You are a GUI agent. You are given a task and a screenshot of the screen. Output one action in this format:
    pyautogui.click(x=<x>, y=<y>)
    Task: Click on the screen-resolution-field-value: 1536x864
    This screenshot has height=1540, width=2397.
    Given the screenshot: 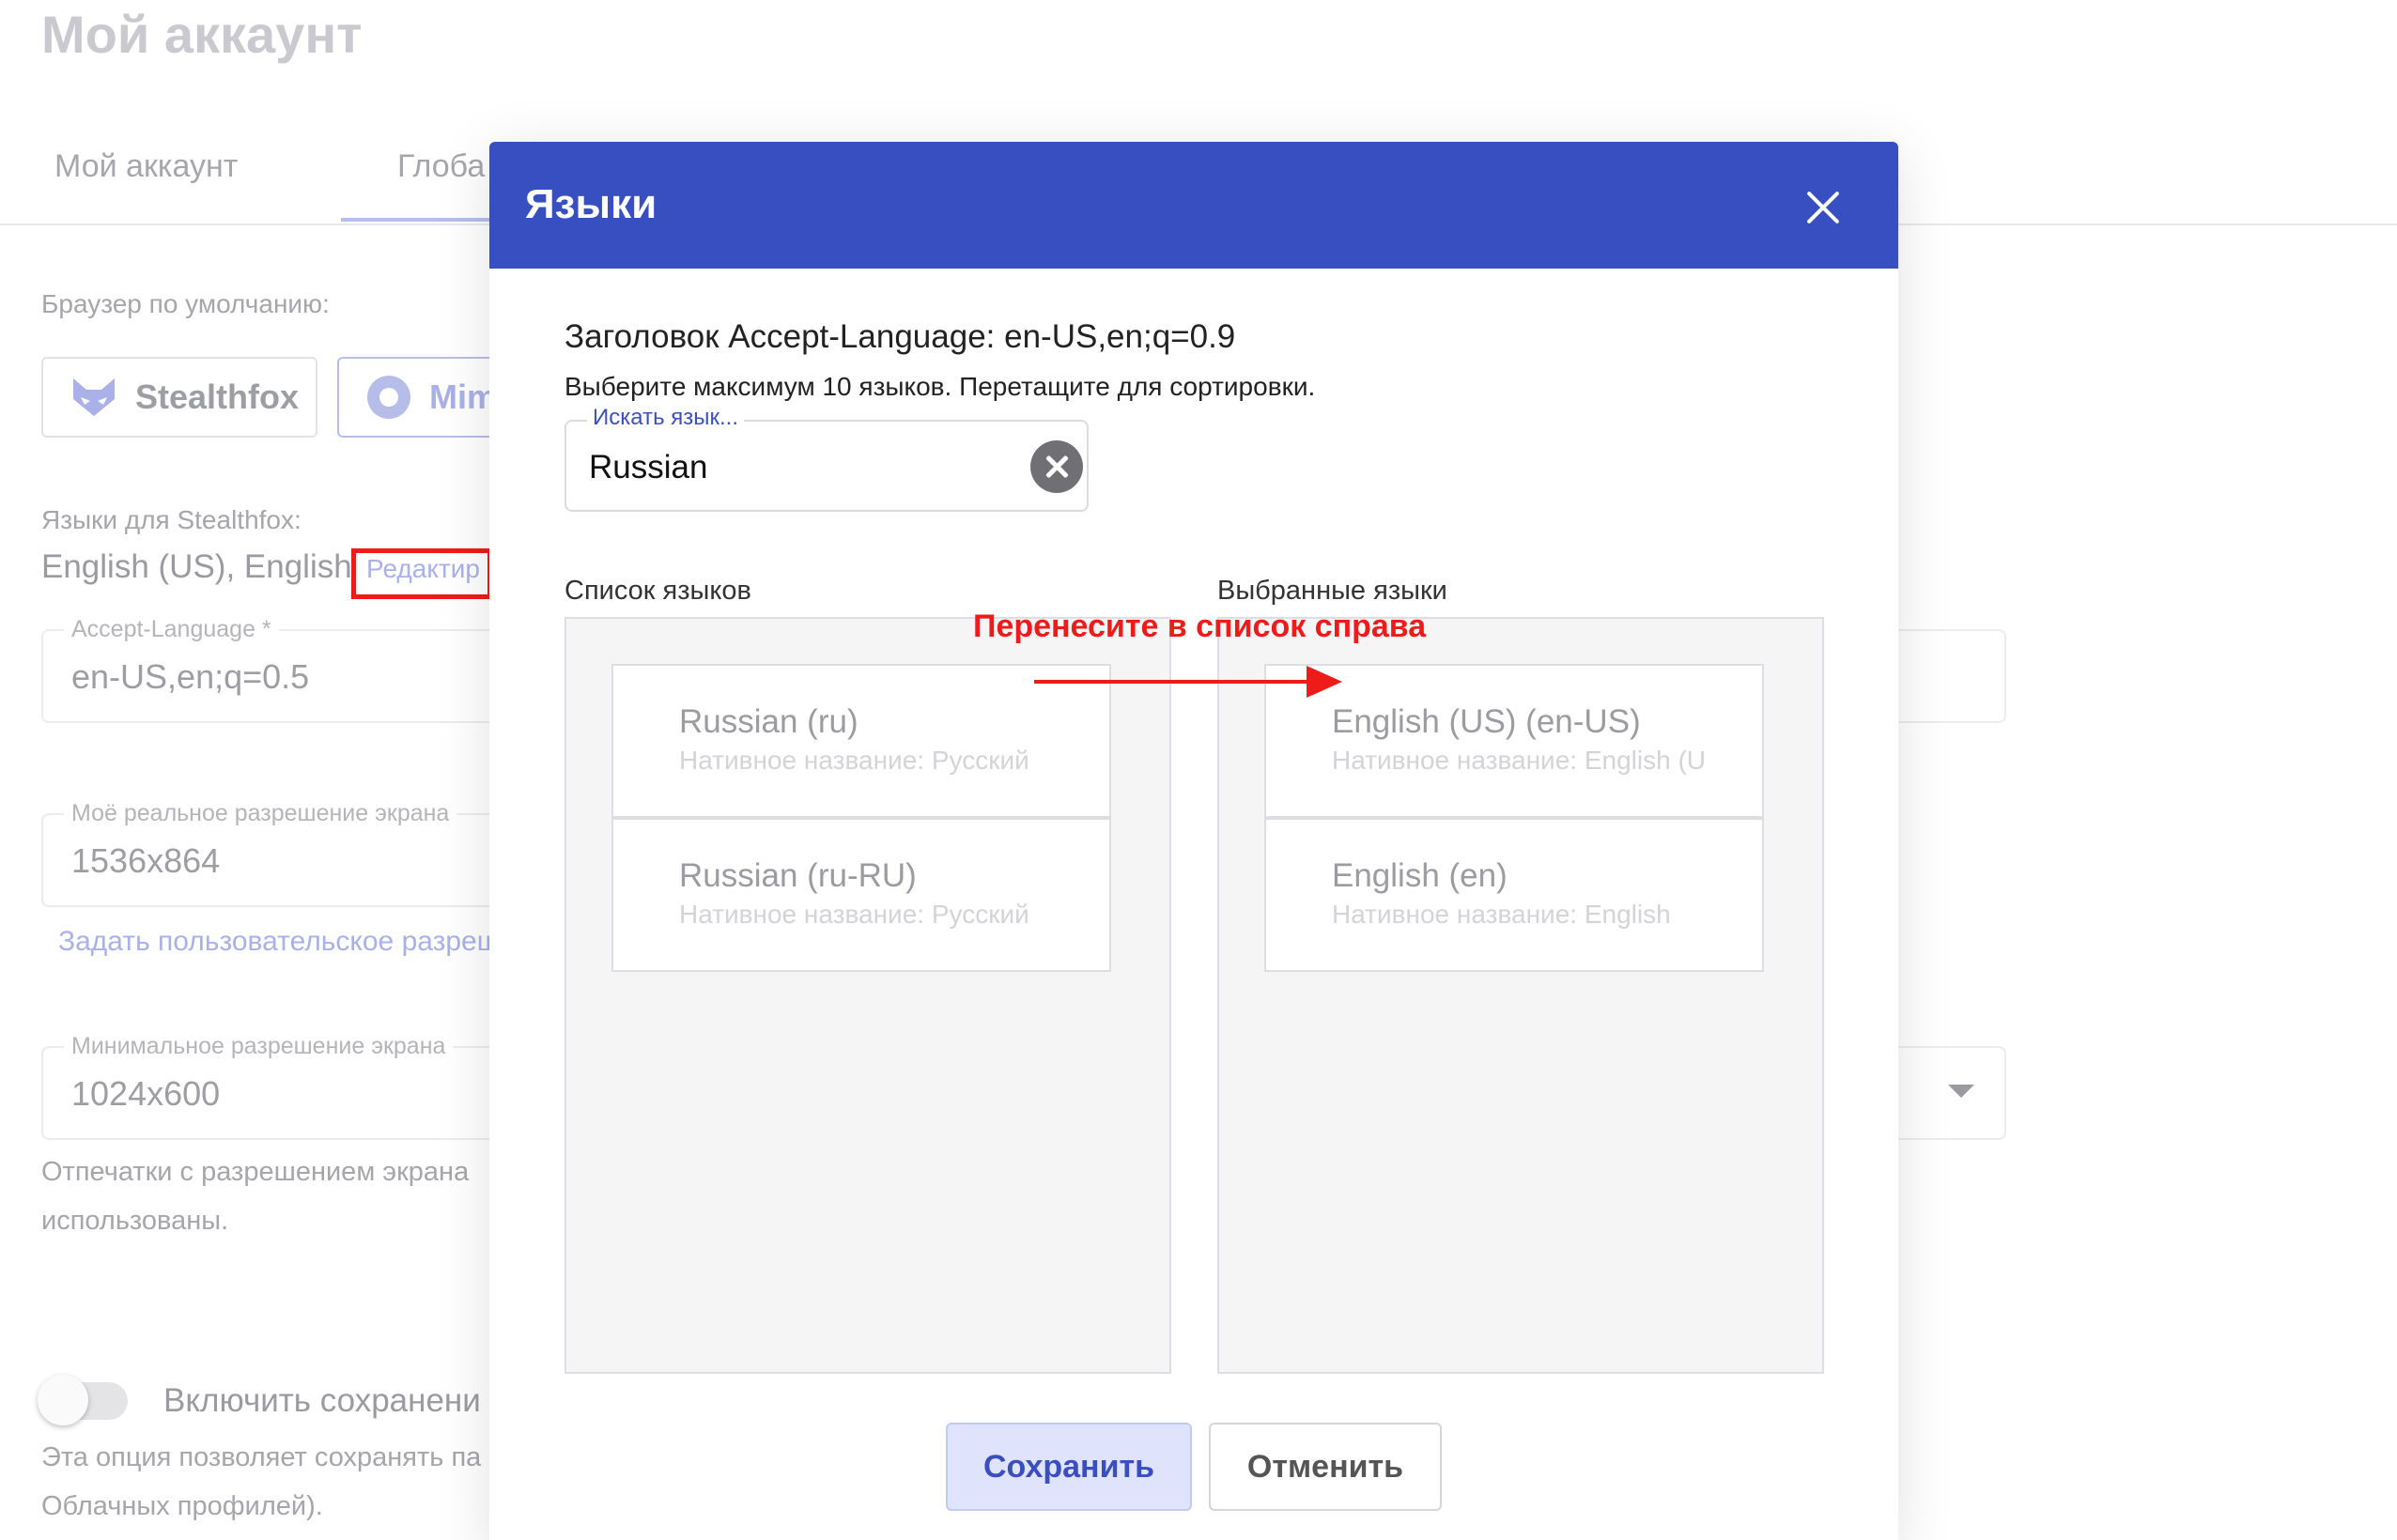 What is the action you would take?
    pyautogui.click(x=146, y=860)
    